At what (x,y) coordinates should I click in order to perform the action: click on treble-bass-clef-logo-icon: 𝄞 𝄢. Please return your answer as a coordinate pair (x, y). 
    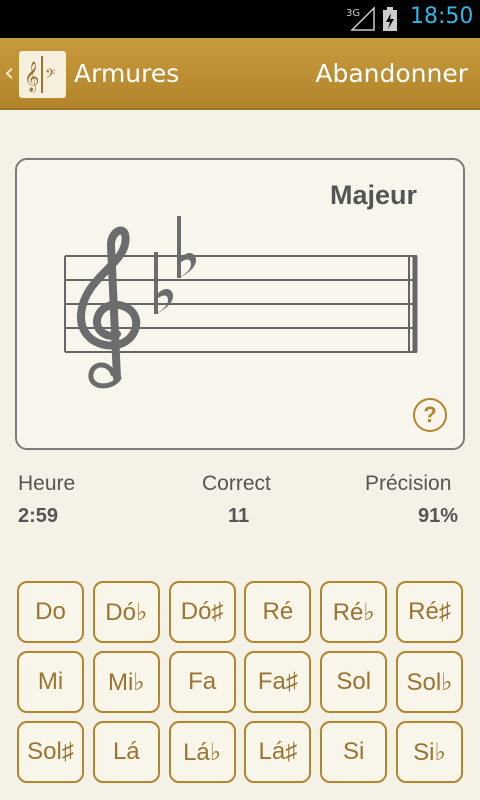
    Looking at the image, I should click on (39, 74).